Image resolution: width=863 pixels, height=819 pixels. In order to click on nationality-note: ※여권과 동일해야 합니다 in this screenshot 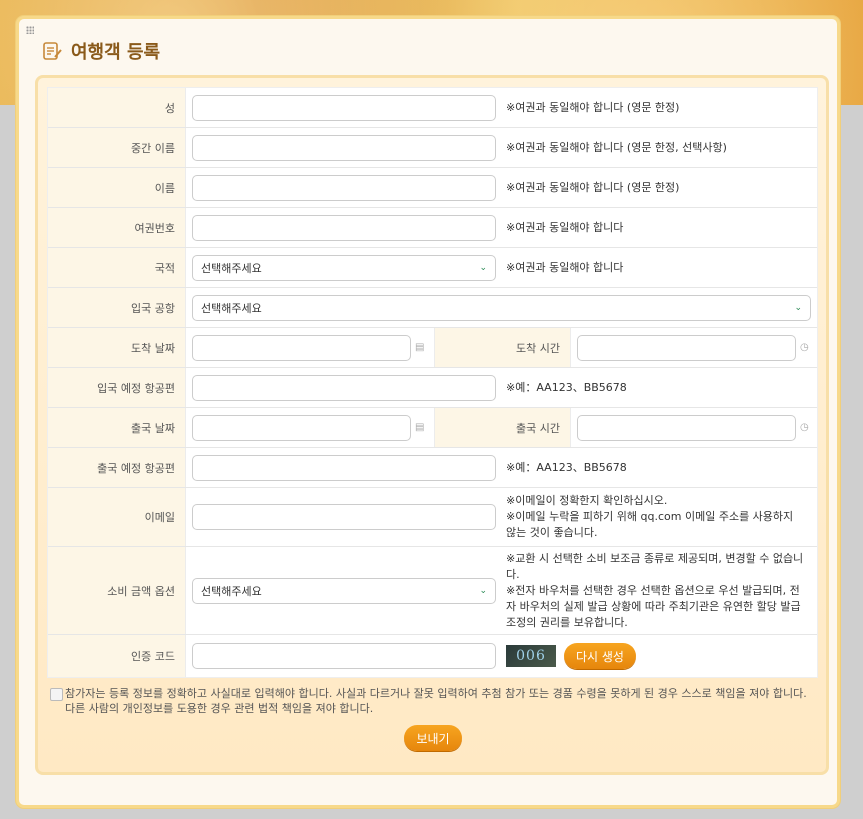, I will do `click(565, 267)`.